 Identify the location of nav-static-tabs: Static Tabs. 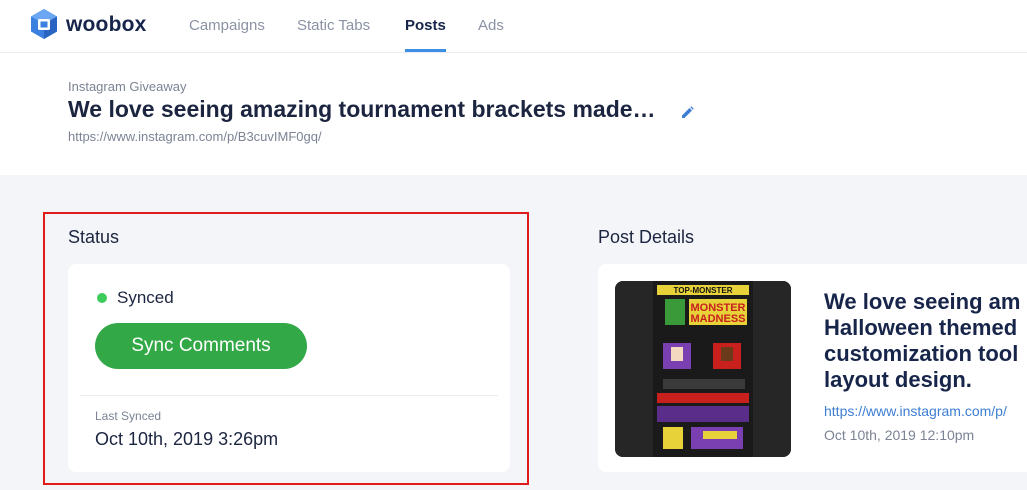
(333, 25).